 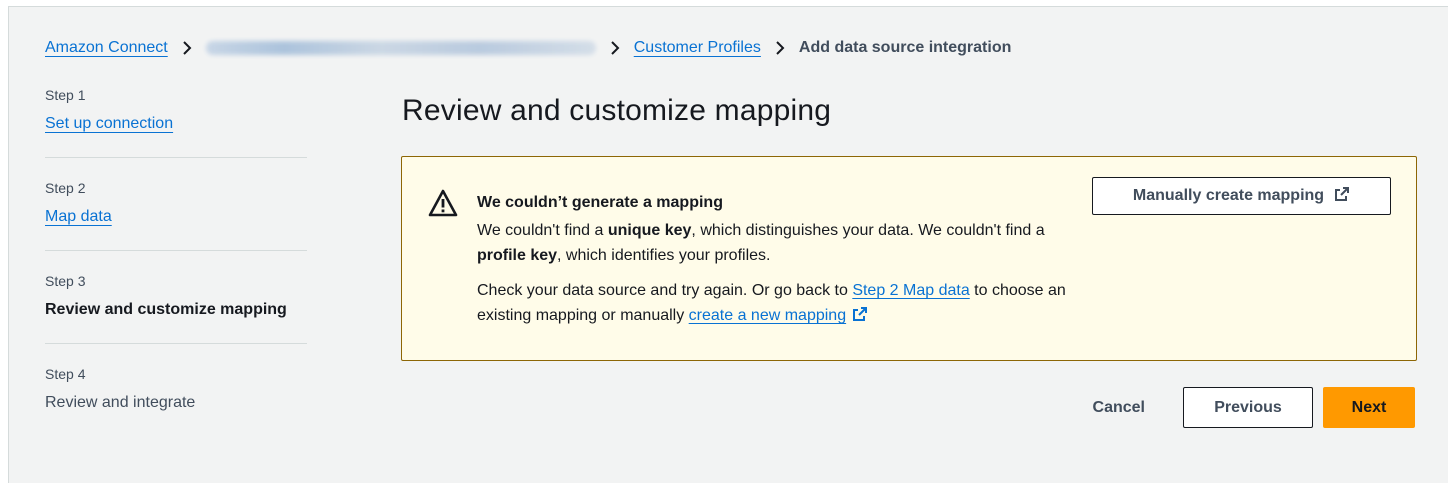 What do you see at coordinates (697, 48) in the screenshot?
I see `breadcrumb-customer-profiles: Customer Profiles` at bounding box center [697, 48].